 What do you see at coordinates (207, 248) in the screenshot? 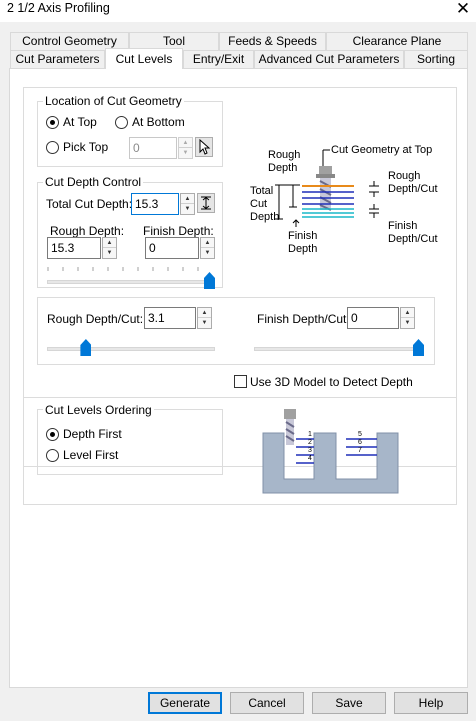
I see `finish-depth-spinner: ▲ ▼` at bounding box center [207, 248].